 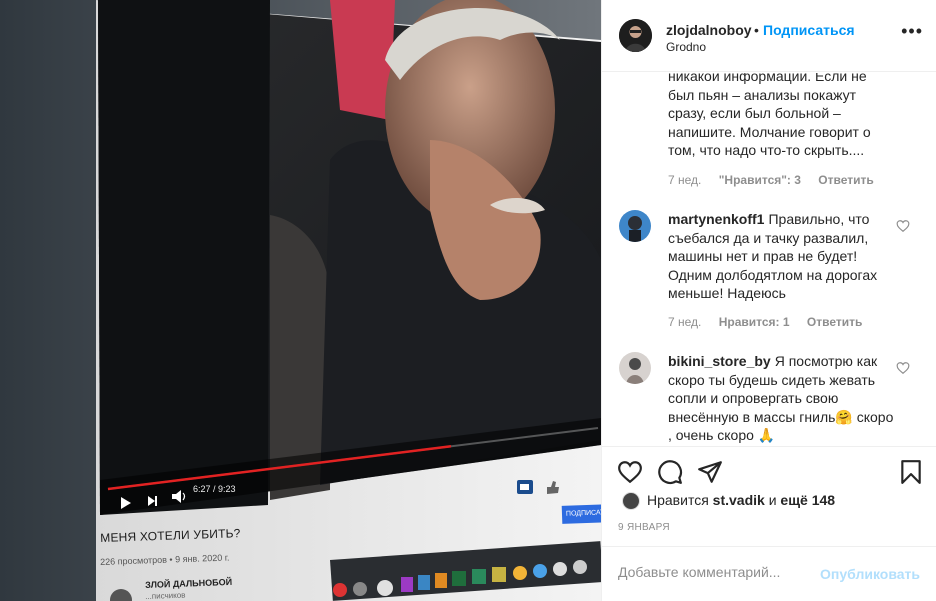 I want to click on likes-summary: Нравится st.vadik и ещё 148, so click(x=728, y=502).